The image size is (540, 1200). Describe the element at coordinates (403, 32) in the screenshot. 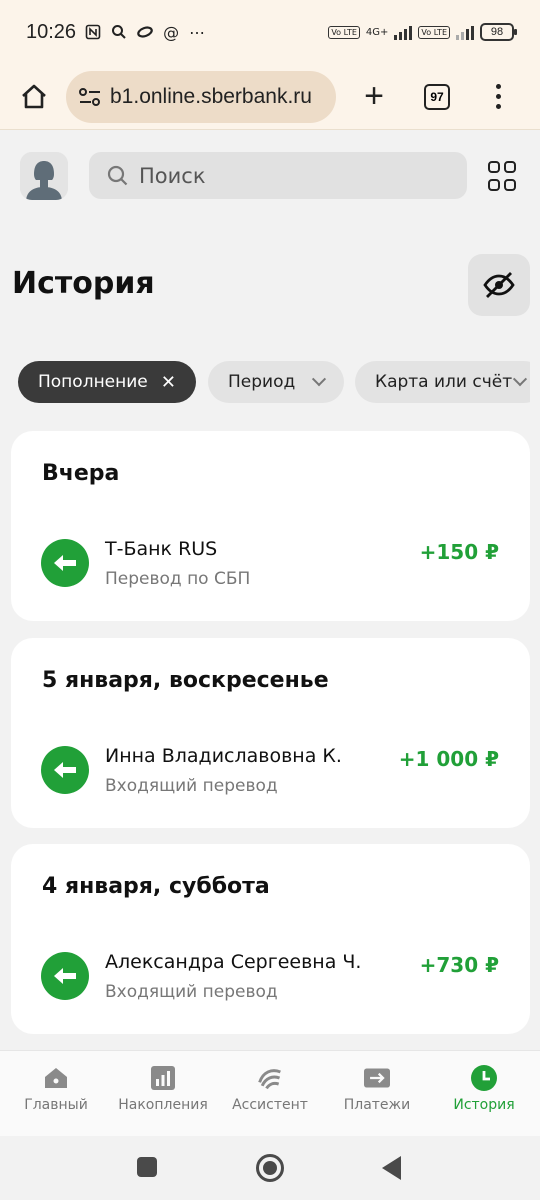

I see `signal-icon` at that location.